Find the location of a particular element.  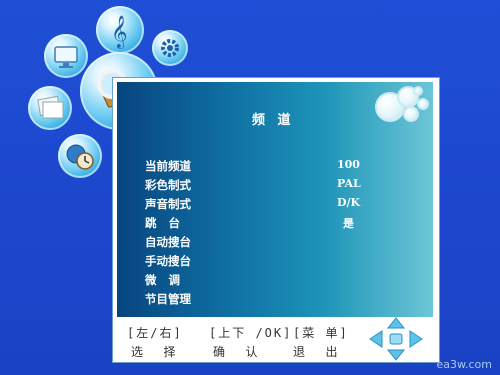

menu-item-manual-search: 手动搜台 is located at coordinates (168, 261).